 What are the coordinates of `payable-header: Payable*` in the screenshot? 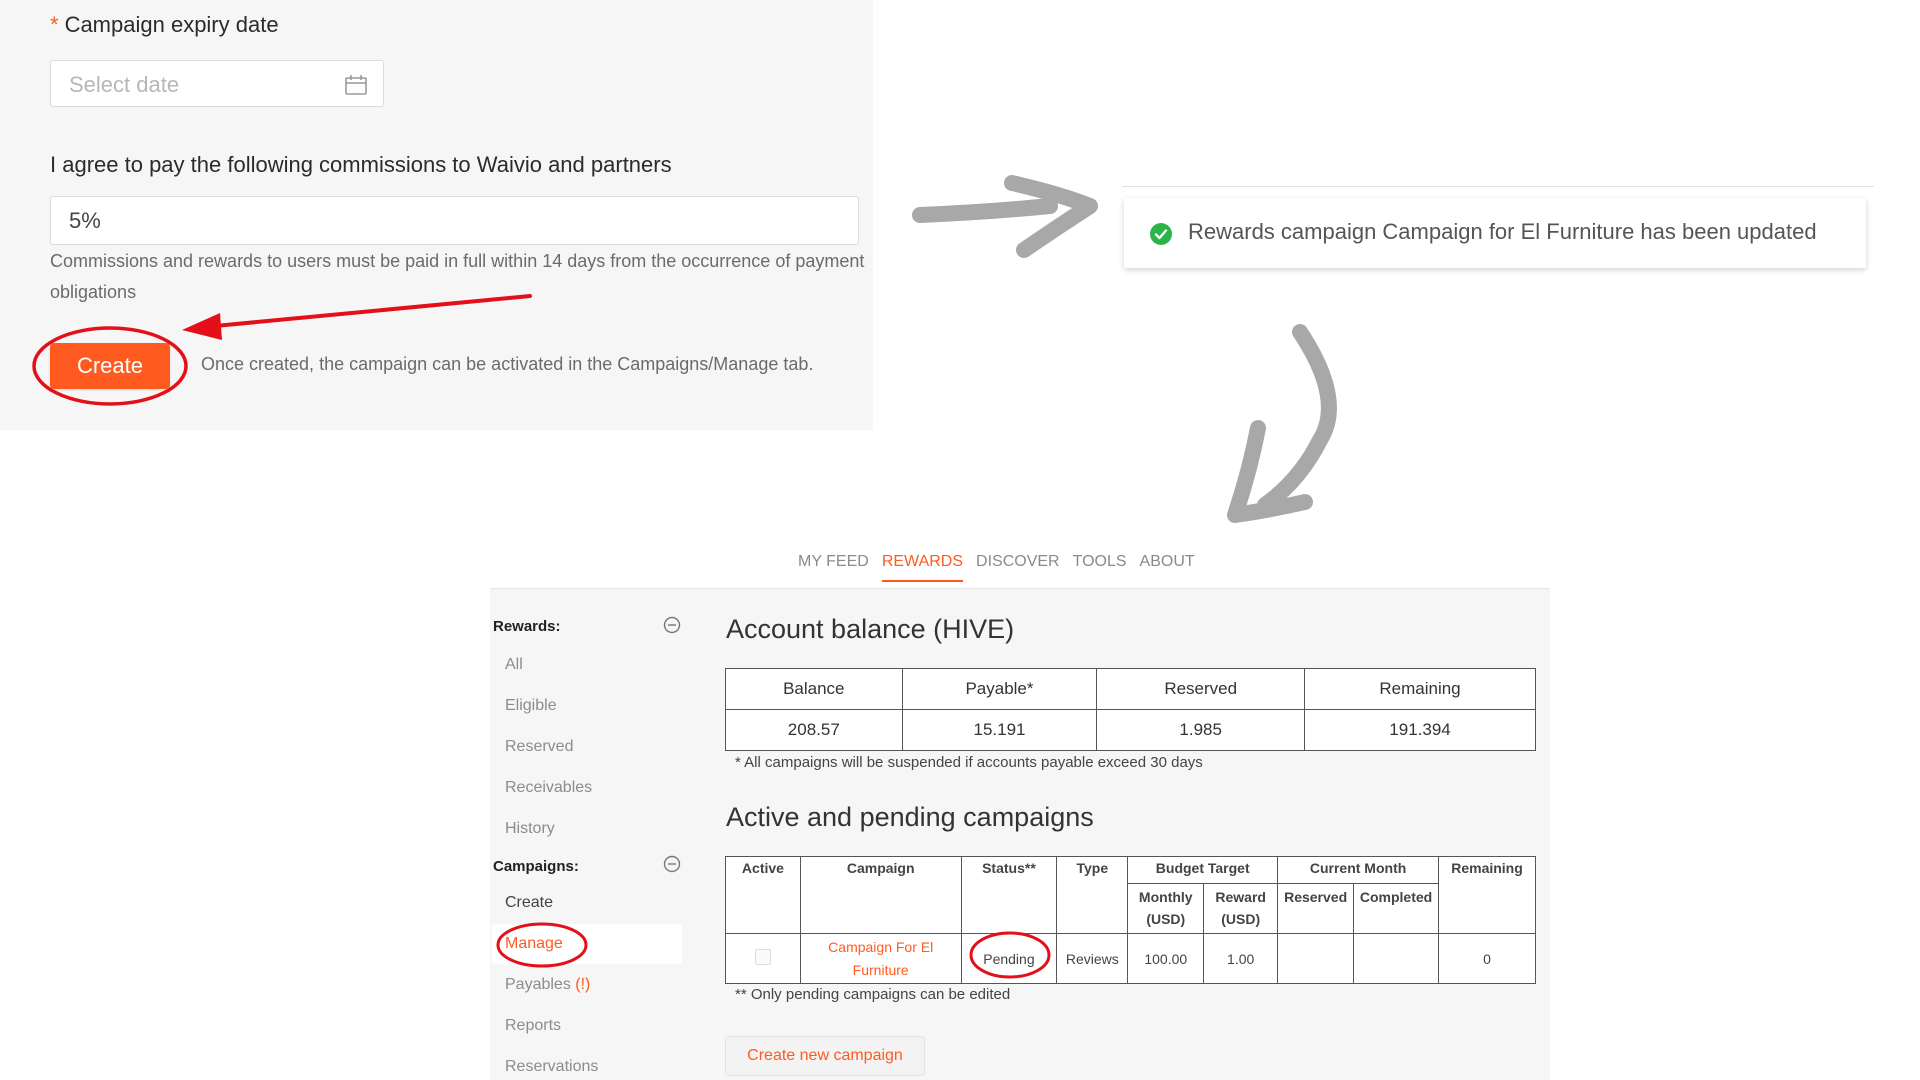 It's located at (999, 689).